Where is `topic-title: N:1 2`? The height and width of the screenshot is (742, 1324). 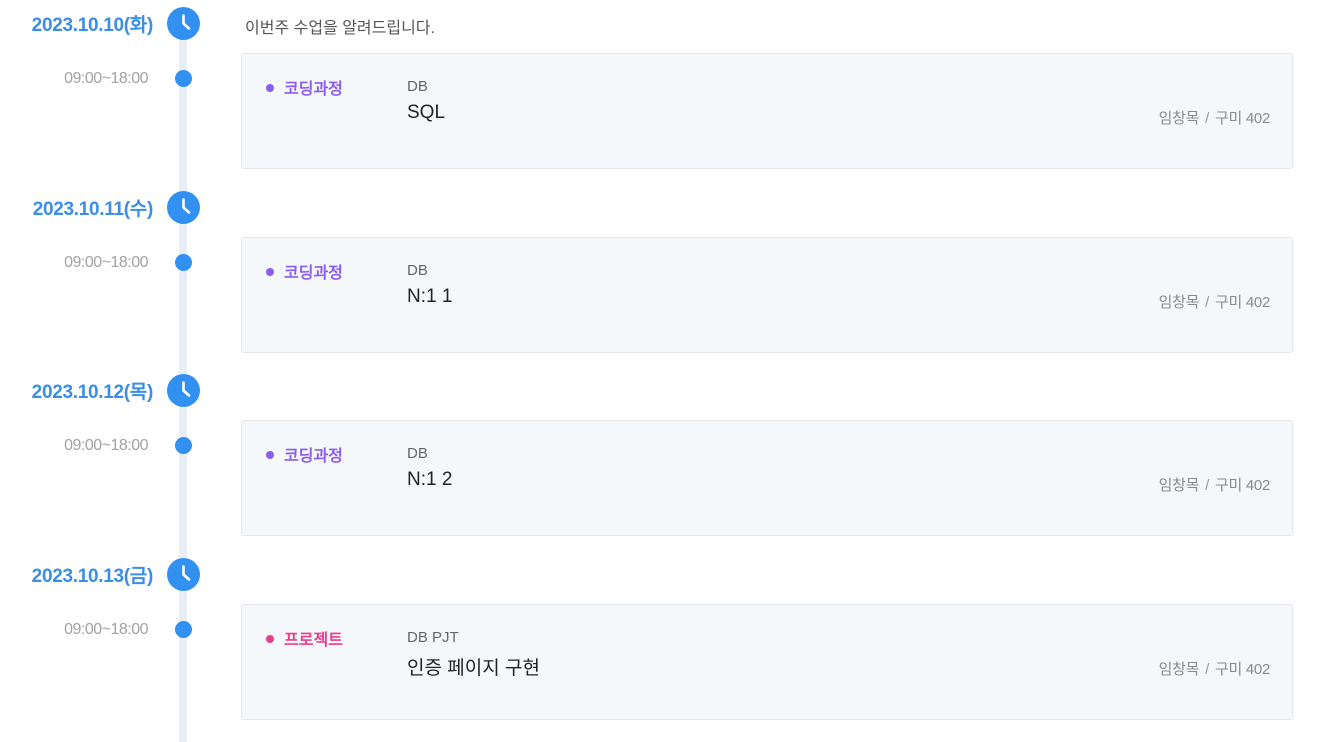
topic-title: N:1 2 is located at coordinates (430, 479).